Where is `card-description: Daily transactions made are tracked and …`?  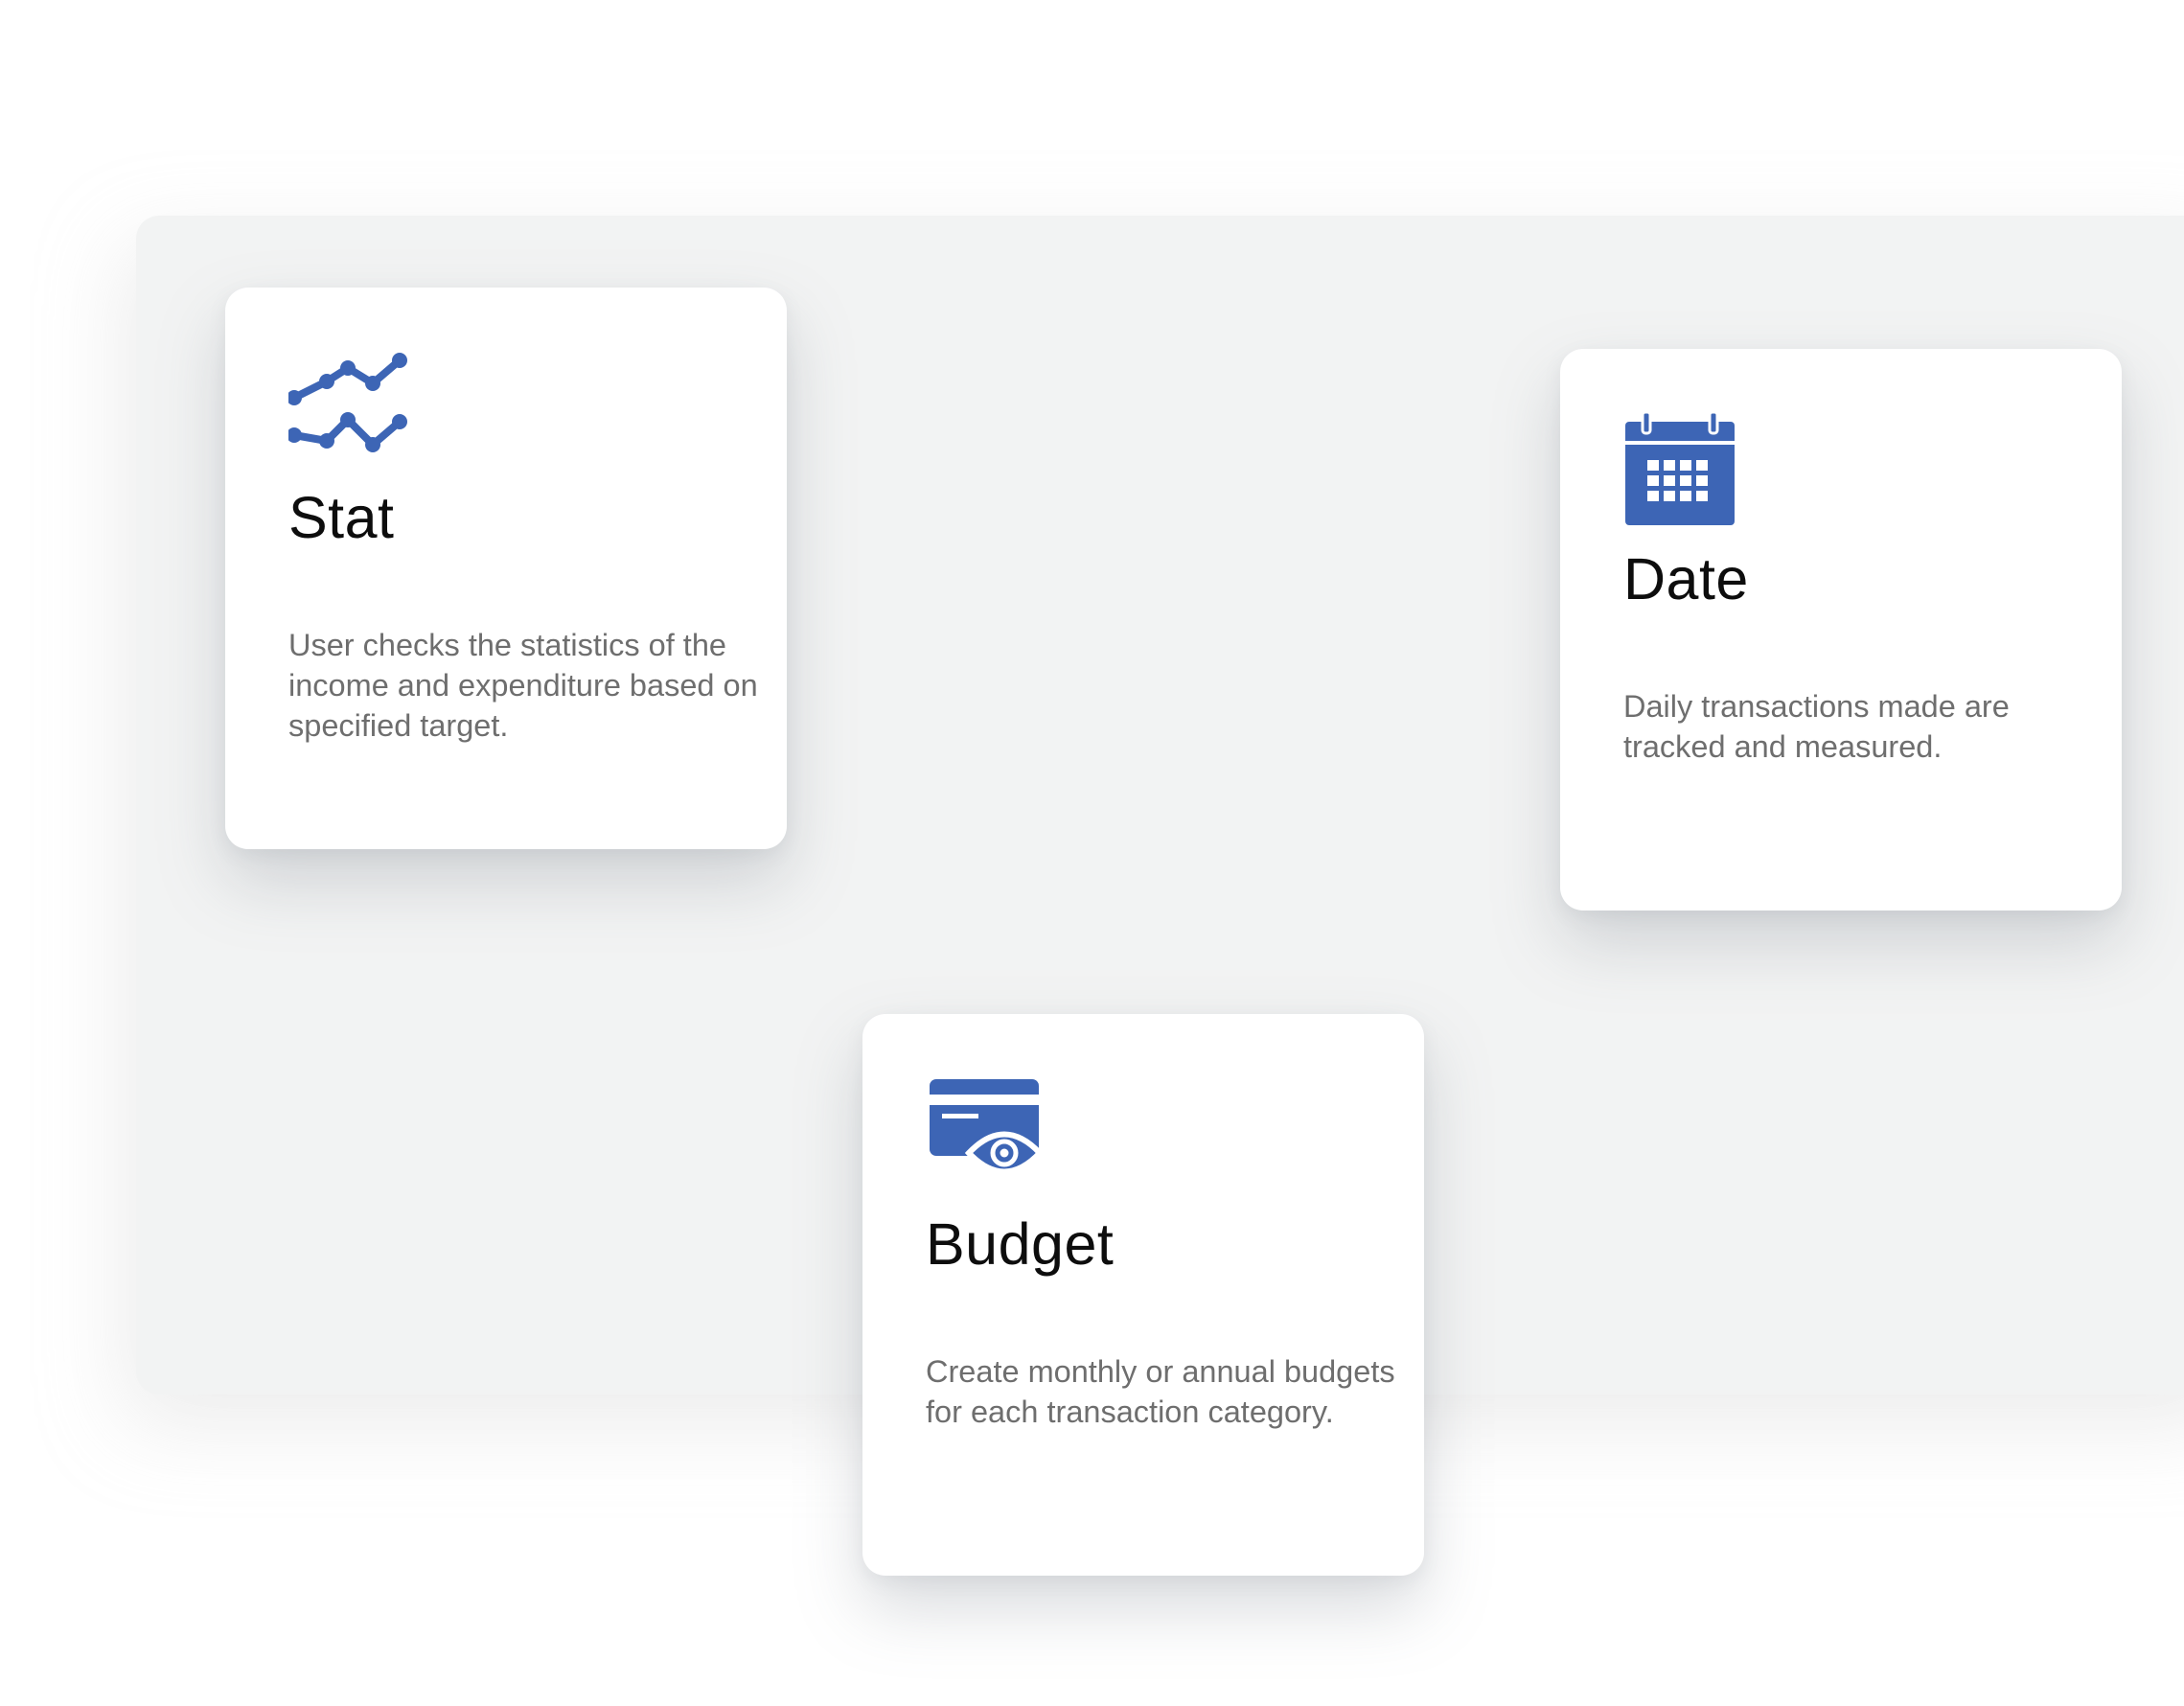
card-description: Daily transactions made are tracked and … is located at coordinates (1816, 726).